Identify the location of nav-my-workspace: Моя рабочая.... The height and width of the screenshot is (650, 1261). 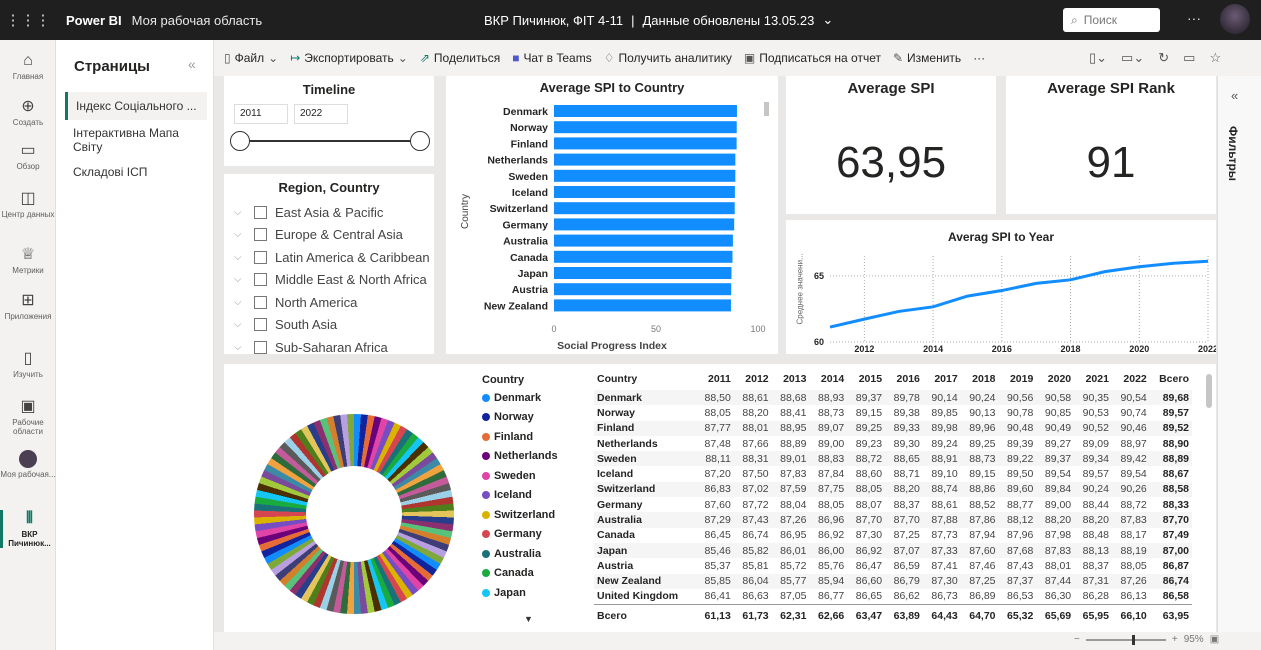
(28, 464).